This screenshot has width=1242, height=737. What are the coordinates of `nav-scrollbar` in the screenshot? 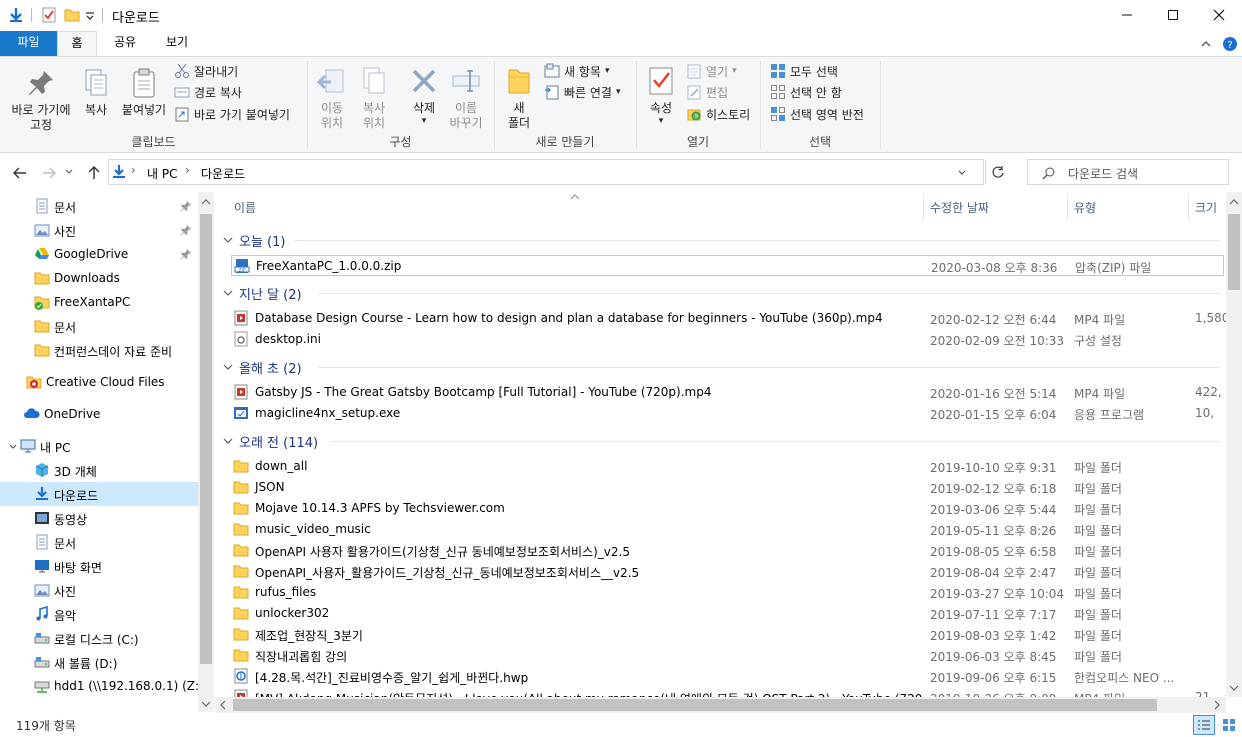 It's located at (206, 452).